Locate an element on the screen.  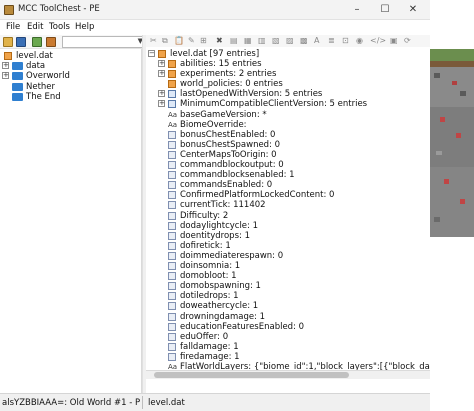
status-file: level.dat is located at coordinates (166, 403).